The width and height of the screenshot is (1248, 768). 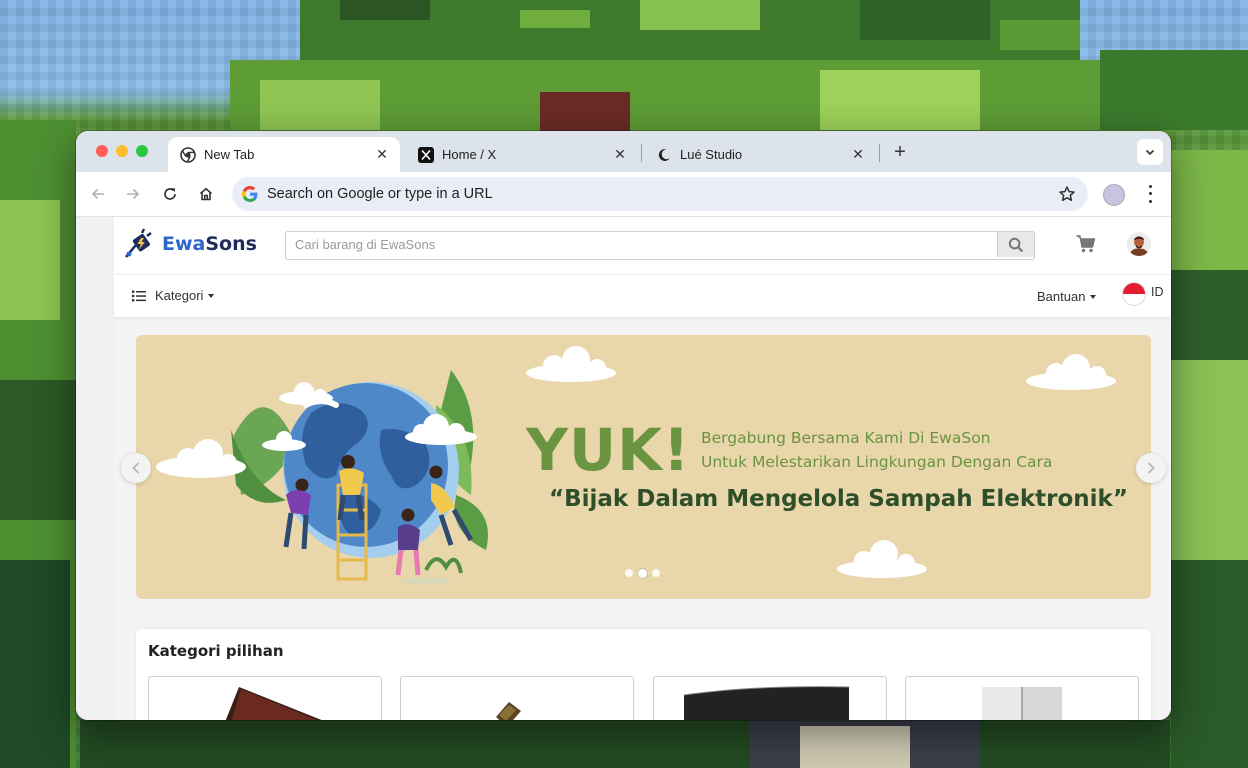 What do you see at coordinates (1134, 294) in the screenshot?
I see `indonesia-flag-icon` at bounding box center [1134, 294].